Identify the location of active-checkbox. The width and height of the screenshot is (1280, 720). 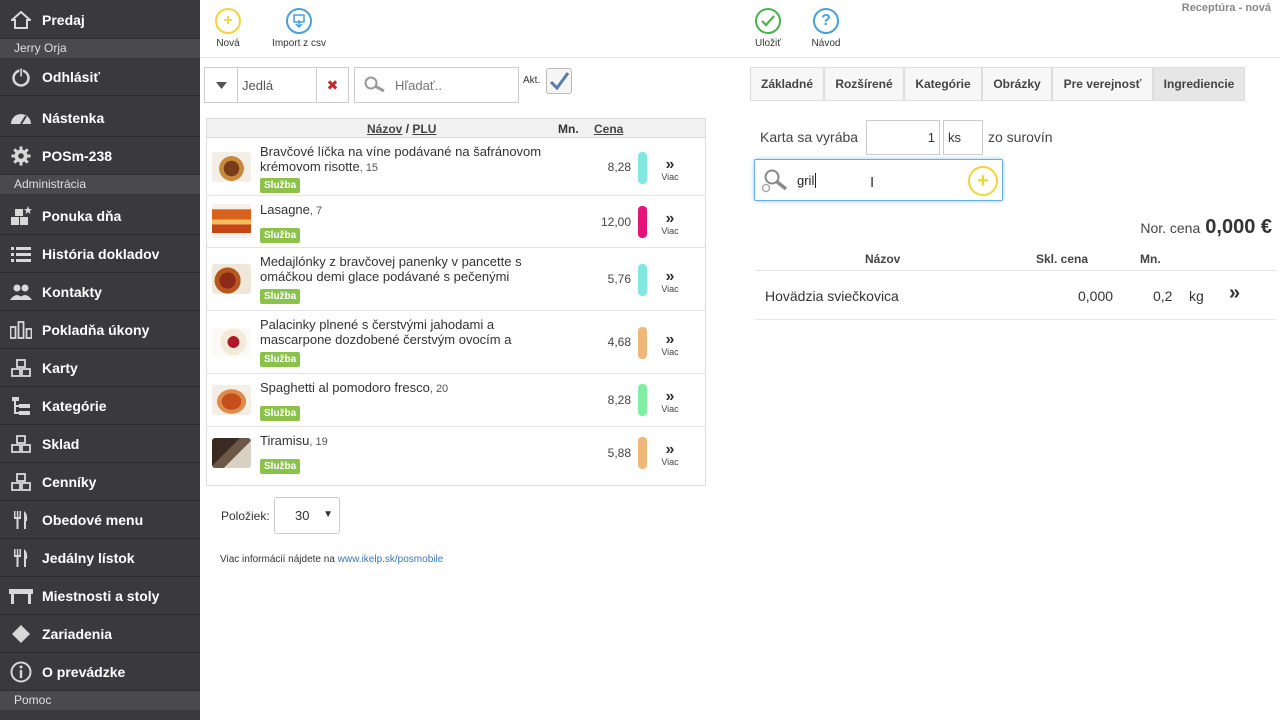
(559, 81).